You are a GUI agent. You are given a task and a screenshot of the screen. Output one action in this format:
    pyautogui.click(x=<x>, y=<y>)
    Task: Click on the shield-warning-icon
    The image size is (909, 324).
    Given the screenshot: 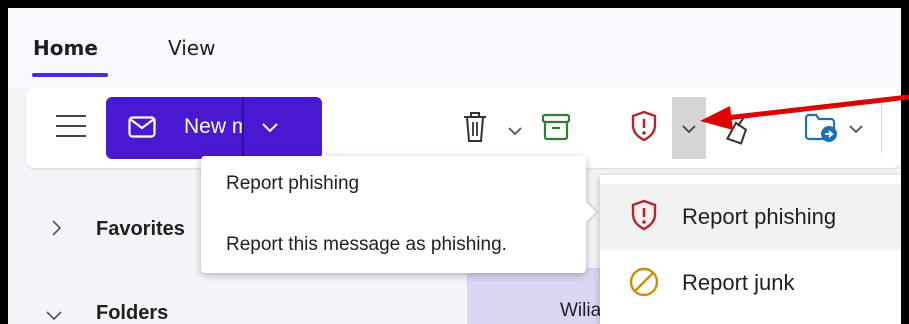 What is the action you would take?
    pyautogui.click(x=644, y=215)
    